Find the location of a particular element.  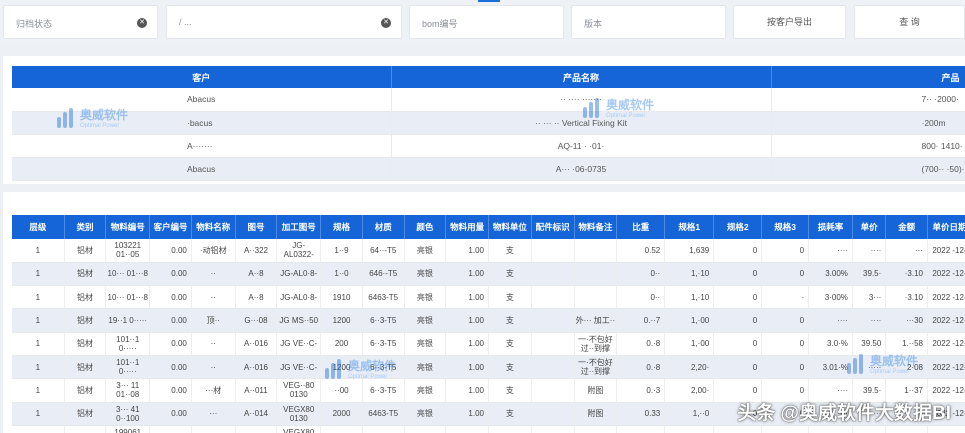

brand-logo-icon is located at coordinates (592, 108).